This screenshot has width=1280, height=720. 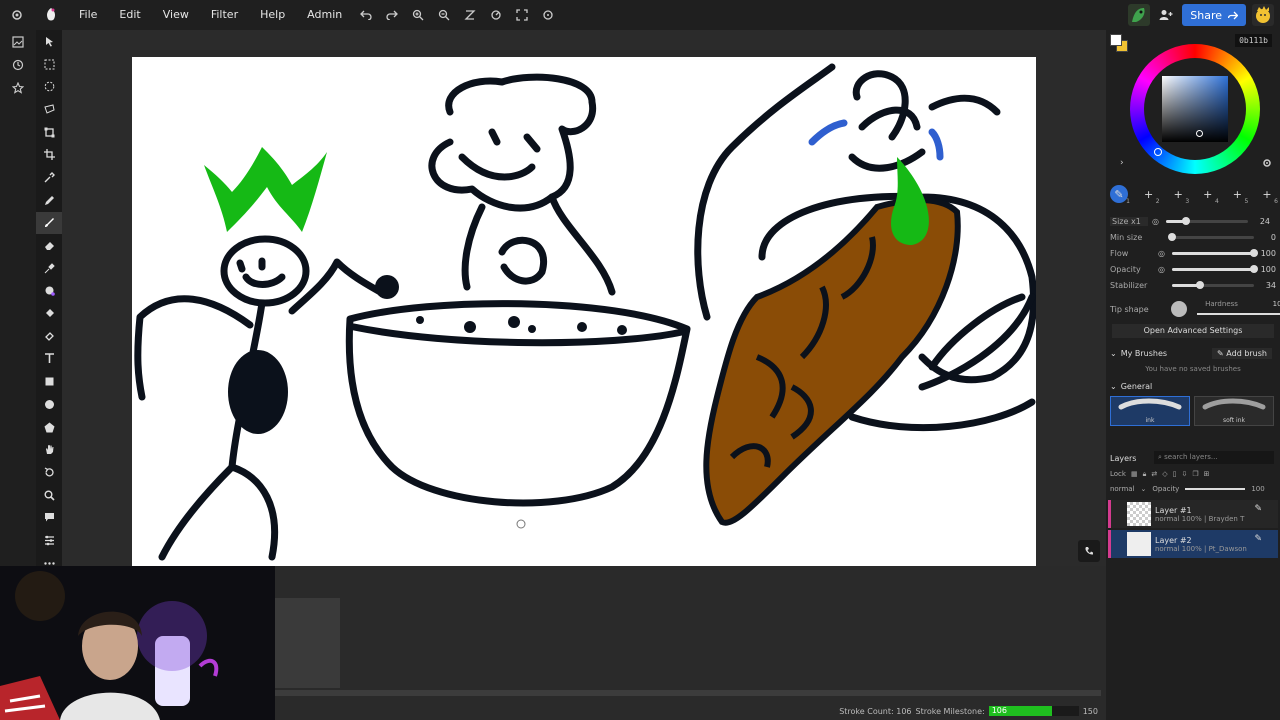 I want to click on layer-opacity-value: 100, so click(x=1258, y=489).